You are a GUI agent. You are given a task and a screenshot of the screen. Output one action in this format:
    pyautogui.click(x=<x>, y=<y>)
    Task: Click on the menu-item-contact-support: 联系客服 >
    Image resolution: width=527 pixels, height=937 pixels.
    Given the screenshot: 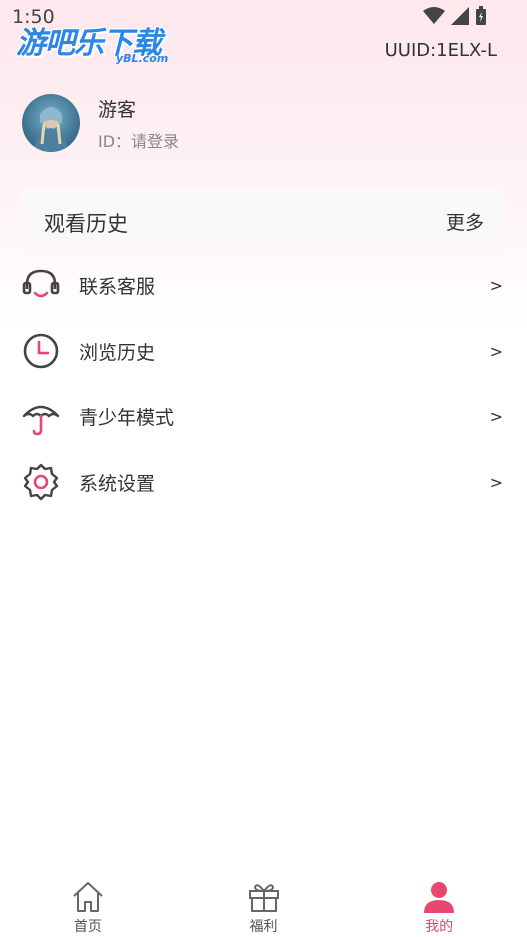 What is the action you would take?
    pyautogui.click(x=263, y=286)
    